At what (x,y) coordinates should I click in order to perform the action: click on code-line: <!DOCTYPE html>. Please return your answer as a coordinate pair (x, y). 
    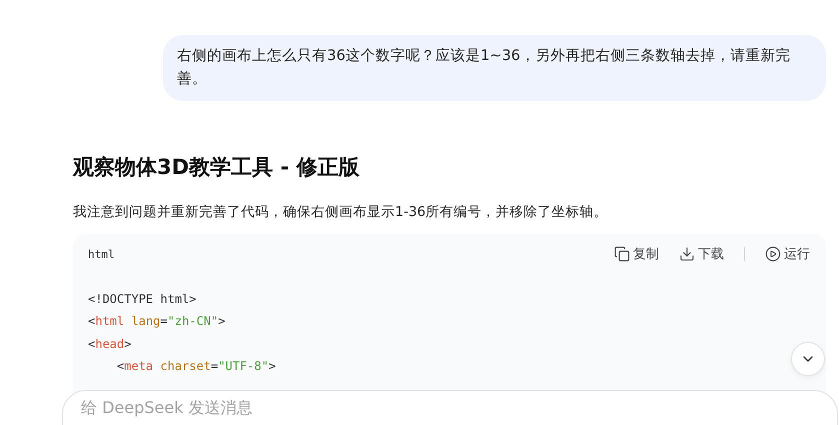
    Looking at the image, I should click on (142, 299).